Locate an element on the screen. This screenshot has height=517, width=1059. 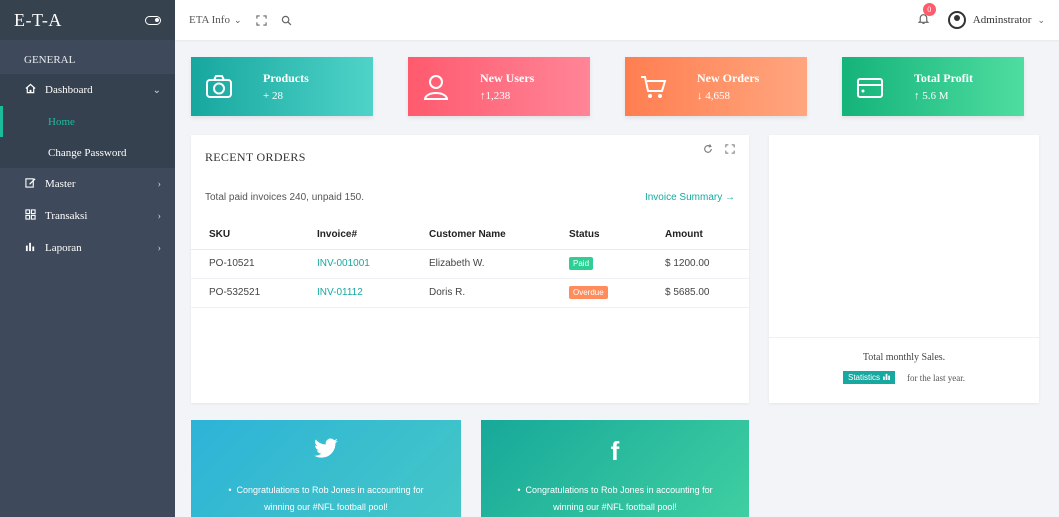
column-header: Invoice# is located at coordinates (355, 235).